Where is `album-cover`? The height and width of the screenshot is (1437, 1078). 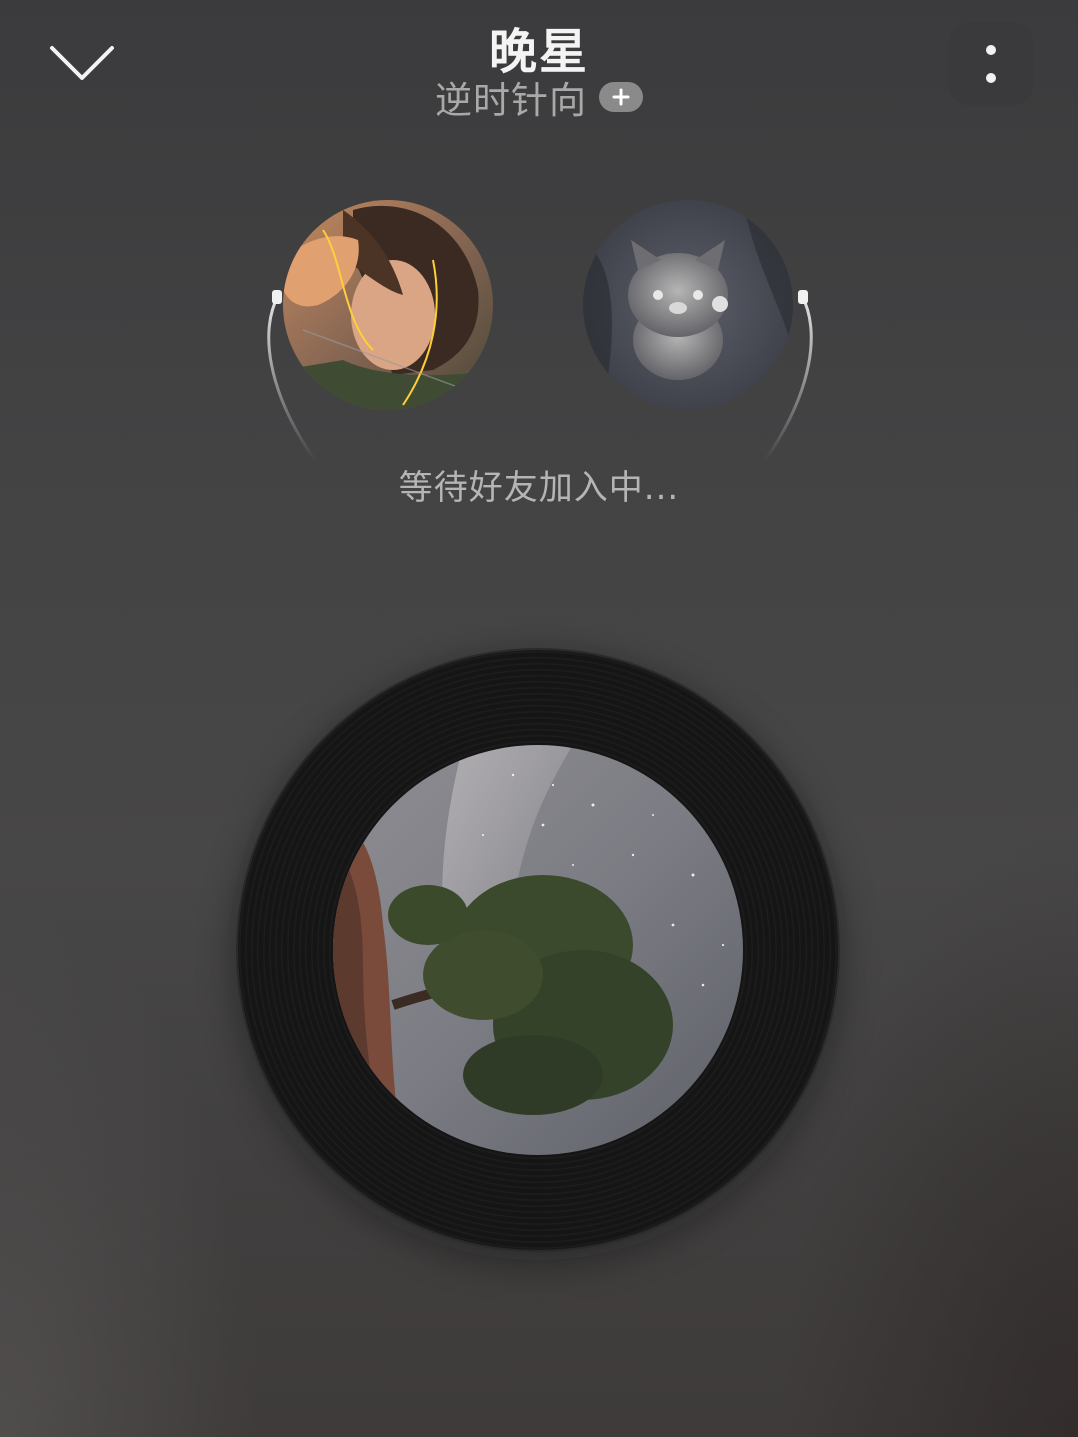 album-cover is located at coordinates (538, 950).